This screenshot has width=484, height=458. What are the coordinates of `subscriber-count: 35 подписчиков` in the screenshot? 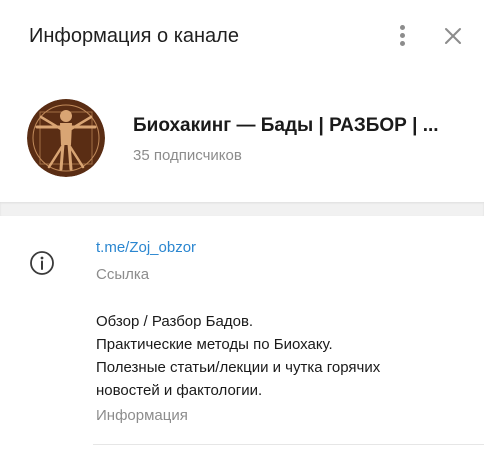 It's located at (187, 155).